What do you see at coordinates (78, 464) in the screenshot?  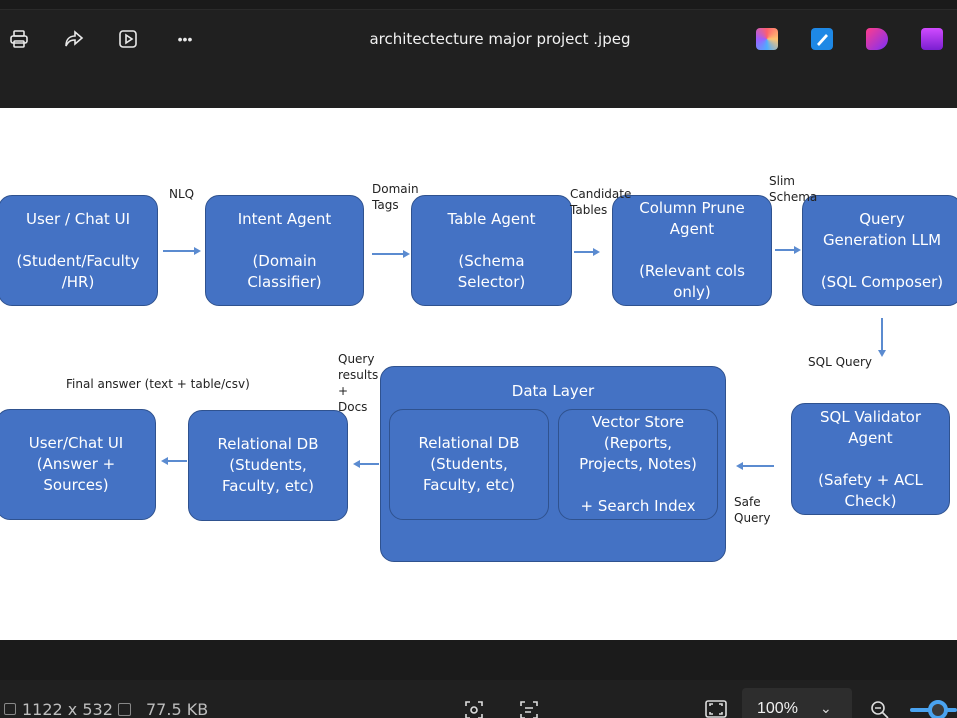 I see `user-chat-answer-box: User/Chat UI (Answer + Sources)` at bounding box center [78, 464].